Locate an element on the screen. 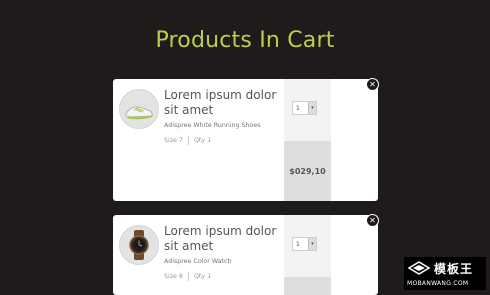 The image size is (490, 295). product-size: Size 8 is located at coordinates (173, 276).